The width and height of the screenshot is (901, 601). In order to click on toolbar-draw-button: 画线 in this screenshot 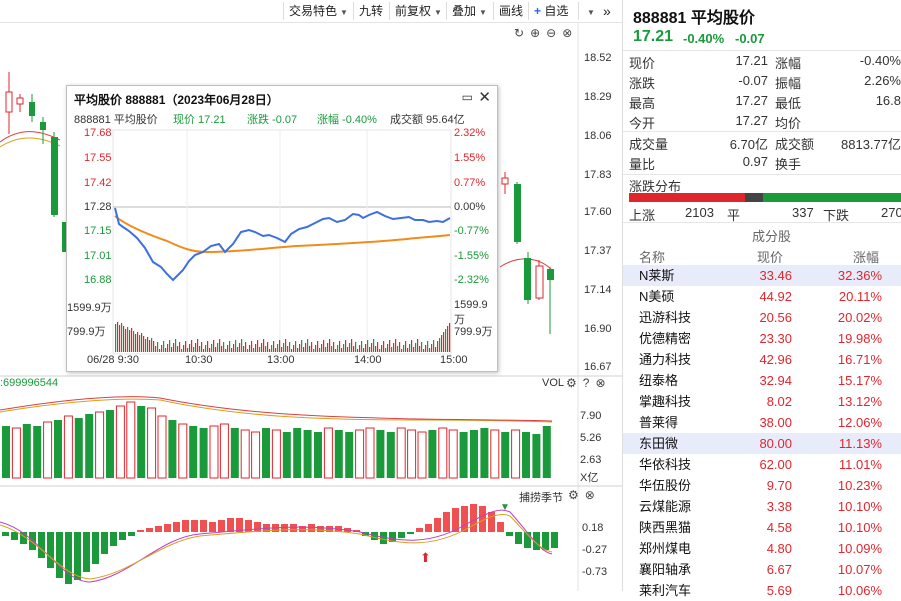, I will do `click(510, 11)`.